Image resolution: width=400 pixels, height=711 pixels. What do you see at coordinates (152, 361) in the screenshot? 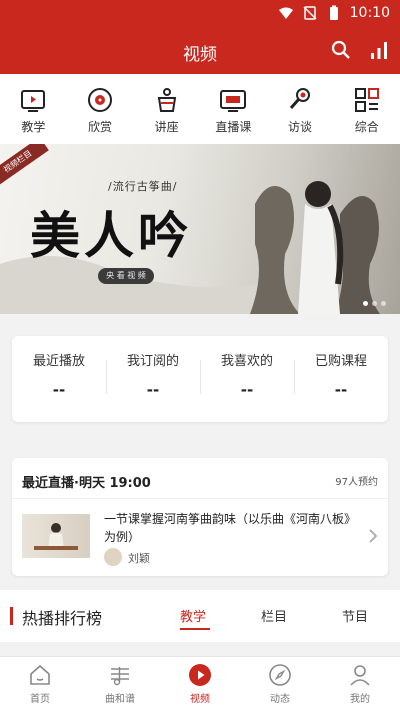
I see `stat-label: 我订阅的` at bounding box center [152, 361].